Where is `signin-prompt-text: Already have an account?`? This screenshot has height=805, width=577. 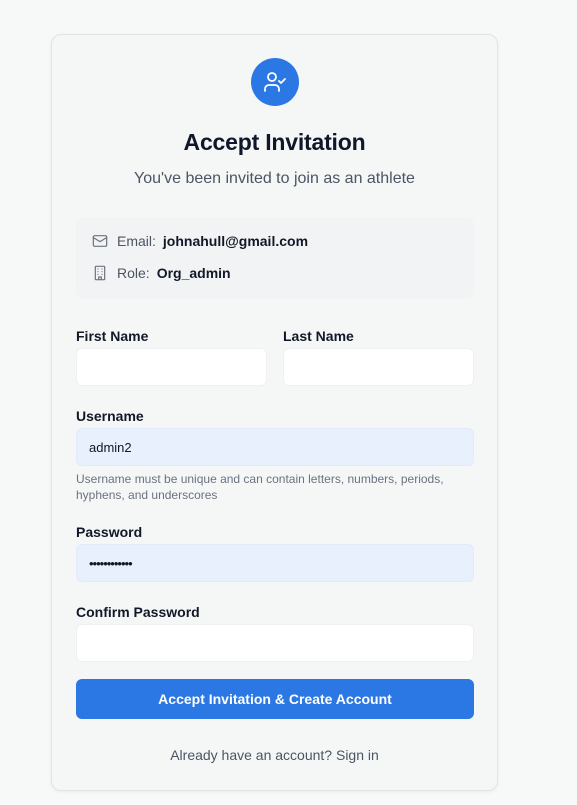
signin-prompt-text: Already have an account? is located at coordinates (251, 755).